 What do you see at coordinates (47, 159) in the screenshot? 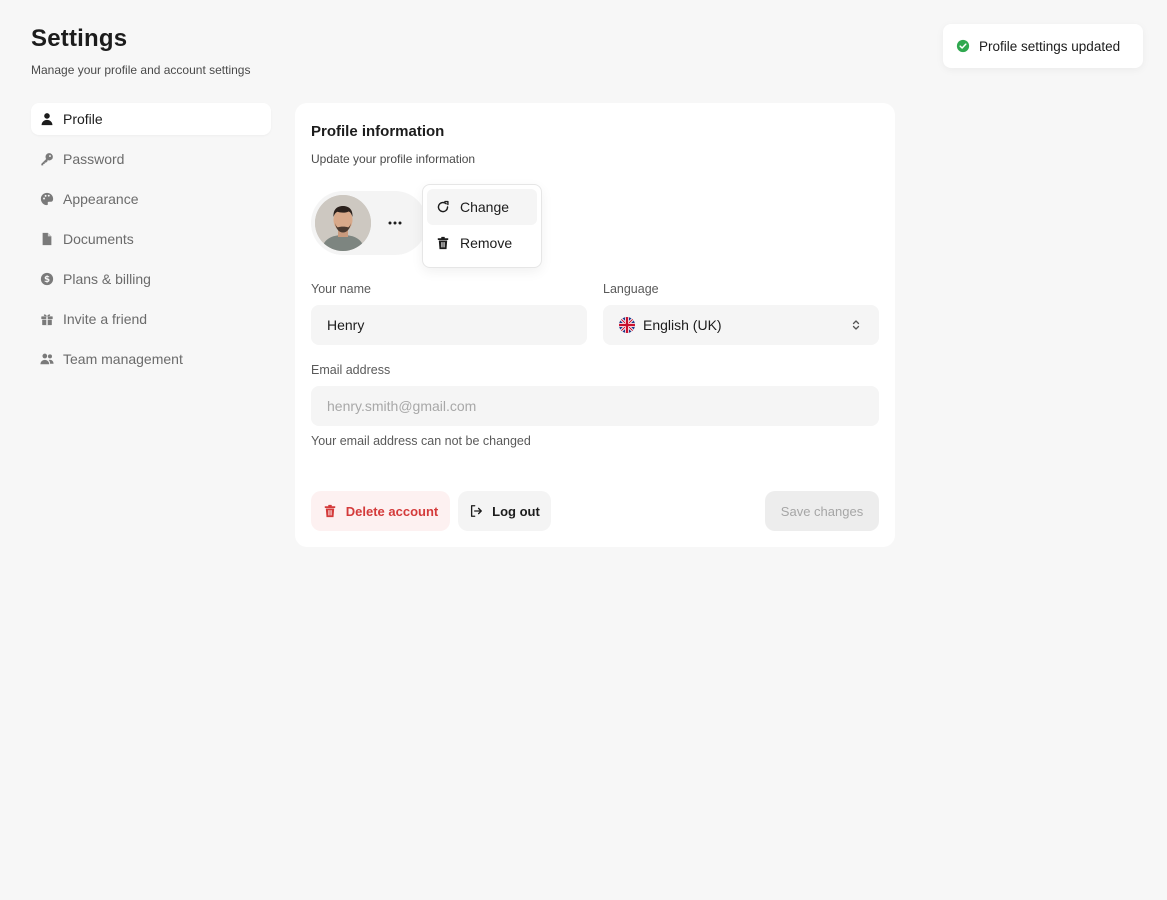
I see `key-icon` at bounding box center [47, 159].